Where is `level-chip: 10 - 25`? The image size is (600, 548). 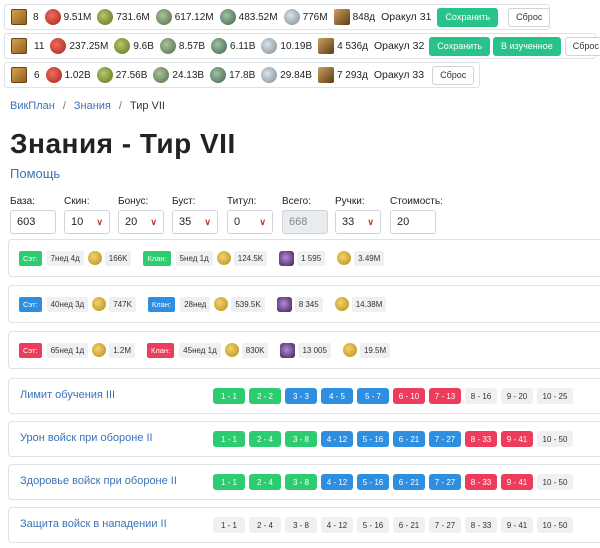
level-chip: 10 - 25 is located at coordinates (555, 396).